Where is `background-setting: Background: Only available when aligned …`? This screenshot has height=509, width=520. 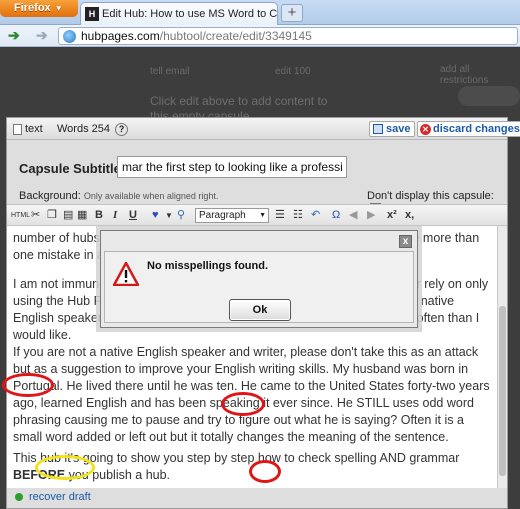
background-setting: Background: Only available when aligned … is located at coordinates (118, 196).